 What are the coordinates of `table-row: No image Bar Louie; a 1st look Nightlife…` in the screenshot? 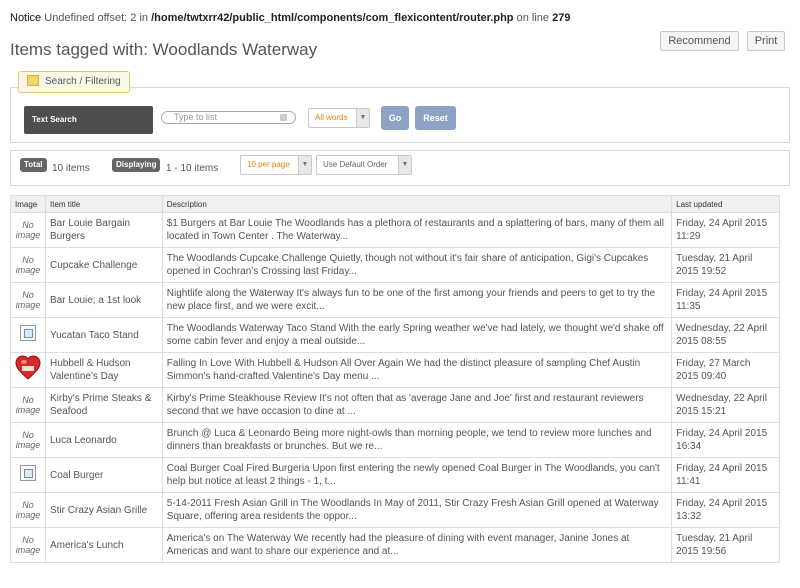 It's located at (395, 300).